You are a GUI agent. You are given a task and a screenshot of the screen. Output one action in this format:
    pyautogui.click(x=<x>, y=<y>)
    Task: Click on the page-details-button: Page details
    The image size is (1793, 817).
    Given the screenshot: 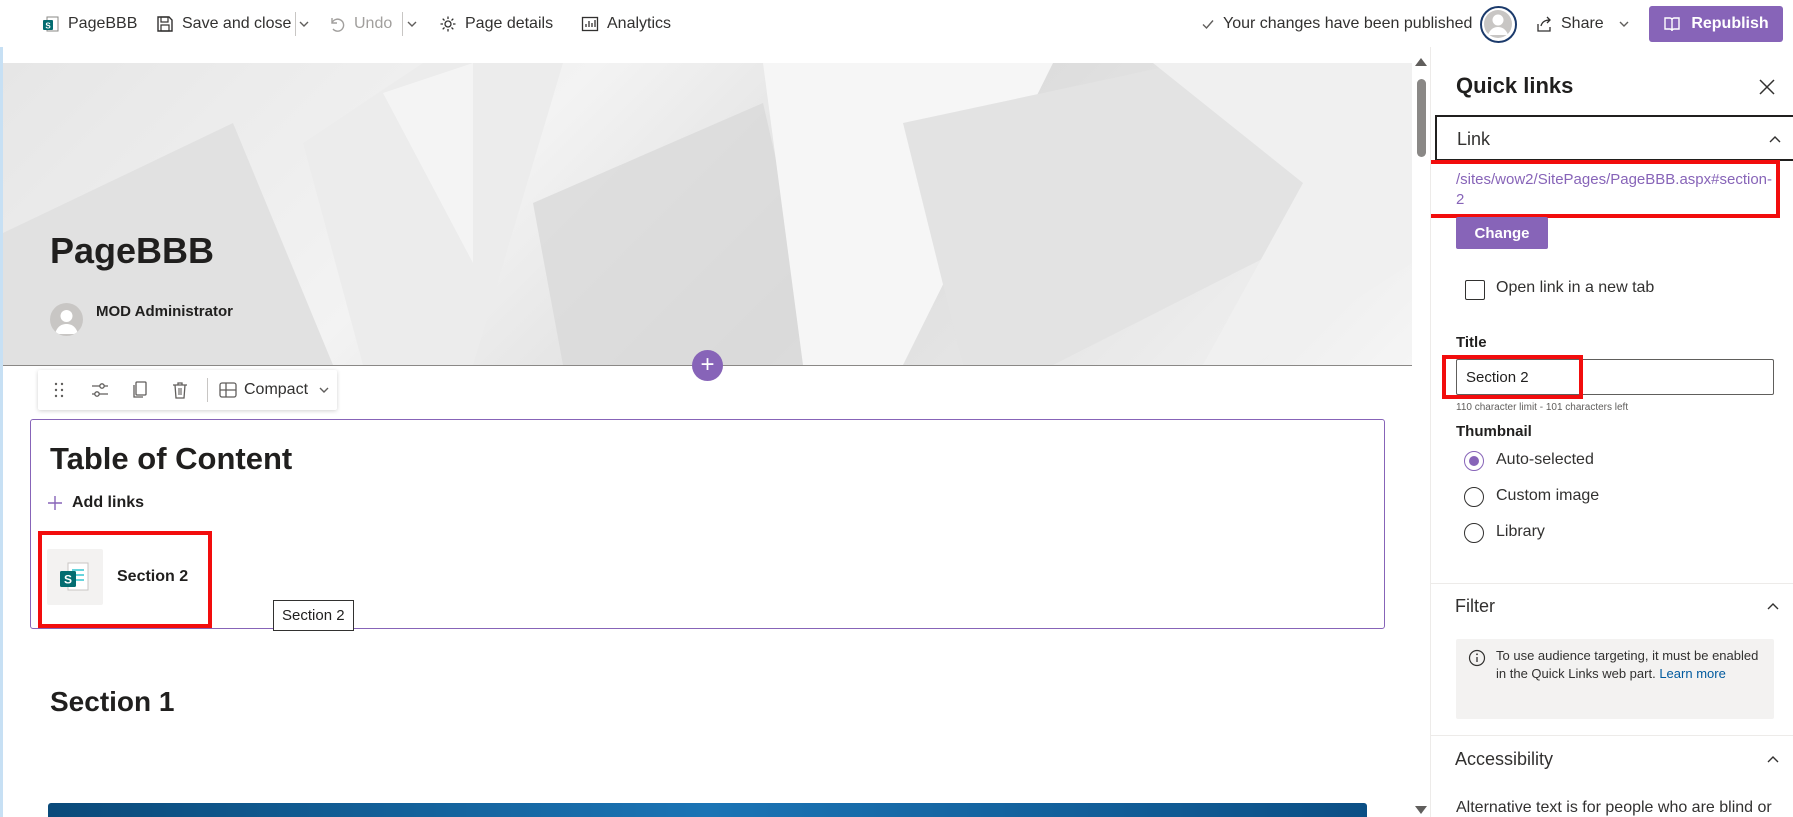 What is the action you would take?
    pyautogui.click(x=496, y=24)
    